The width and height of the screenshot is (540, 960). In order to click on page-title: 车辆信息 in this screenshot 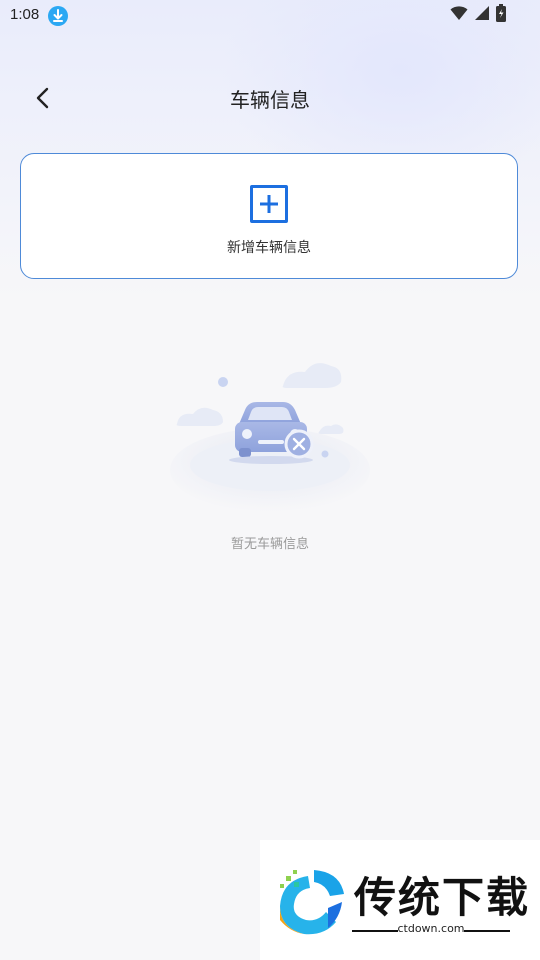, I will do `click(270, 100)`.